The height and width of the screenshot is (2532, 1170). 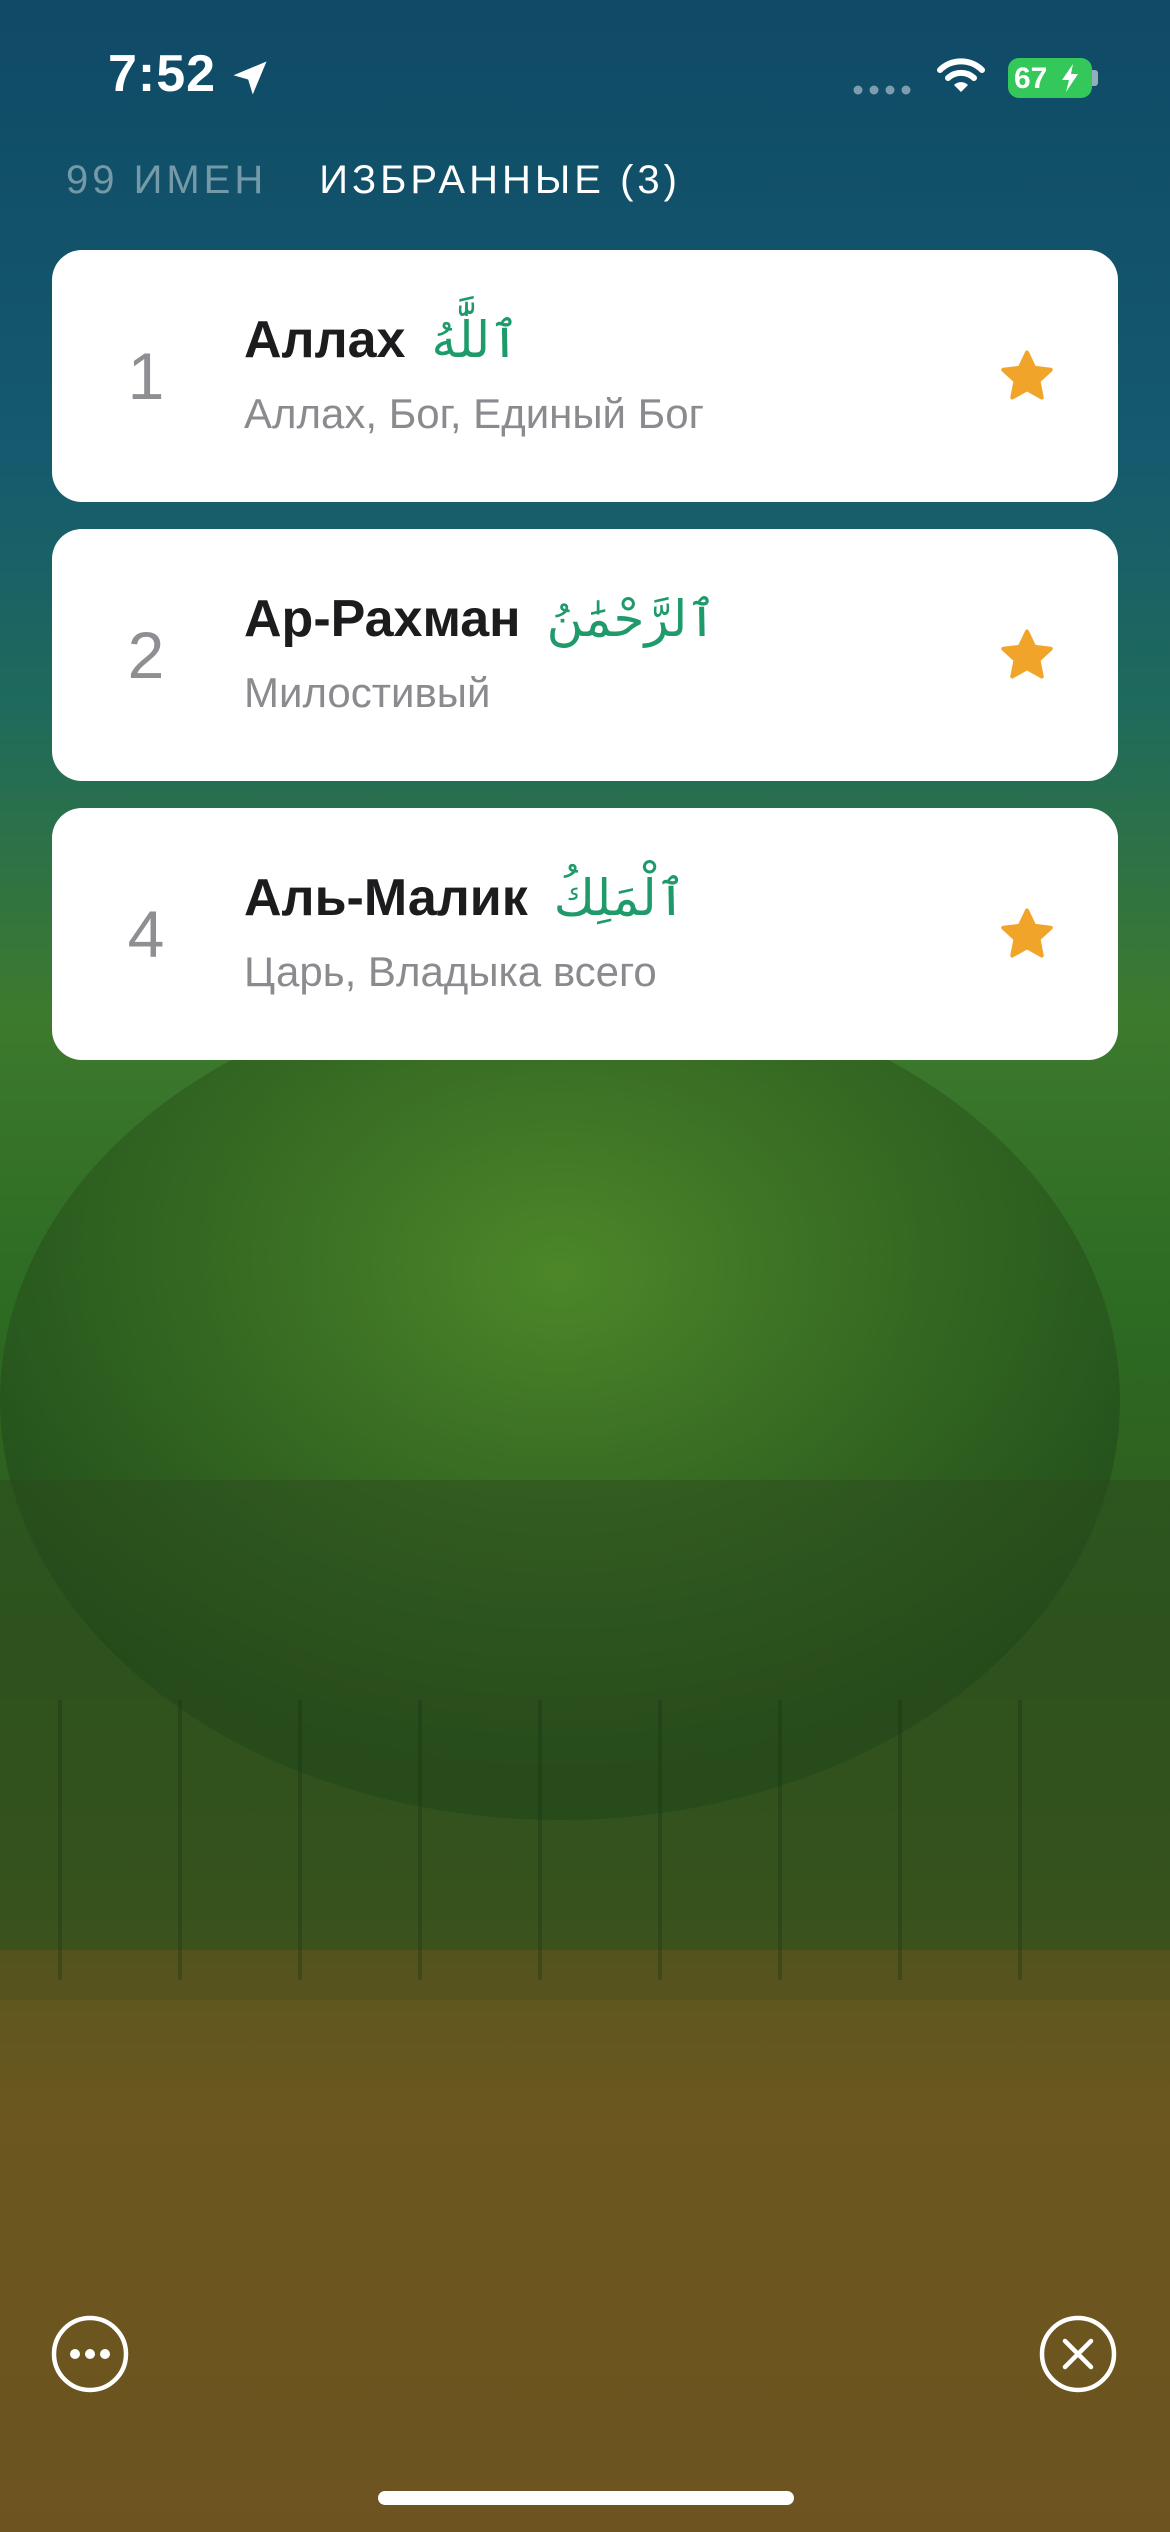 What do you see at coordinates (586, 2498) in the screenshot?
I see `home-indicator` at bounding box center [586, 2498].